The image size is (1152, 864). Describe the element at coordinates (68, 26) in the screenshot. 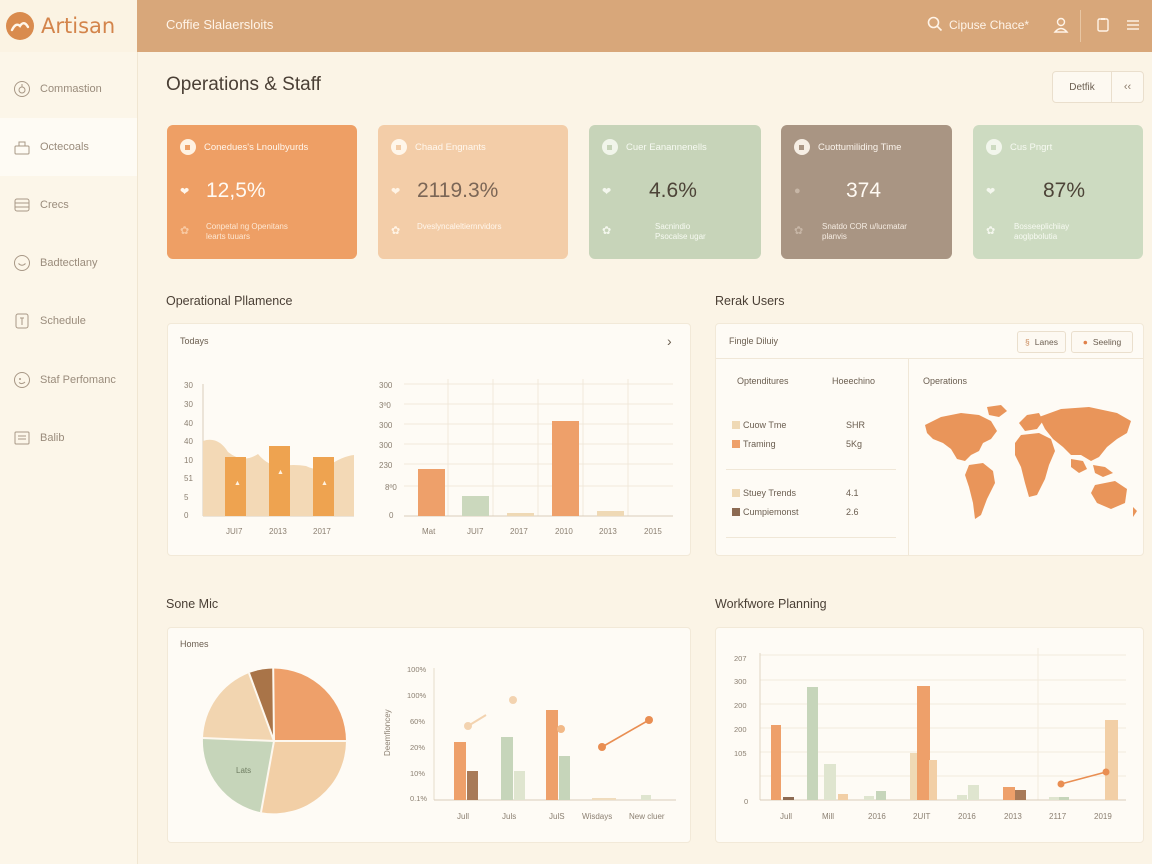

I see `brand-logo: Artisan` at that location.